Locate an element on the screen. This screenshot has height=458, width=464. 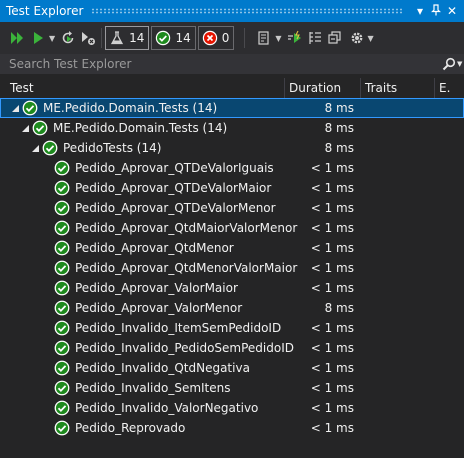
toolbar-separator is located at coordinates (102, 38).